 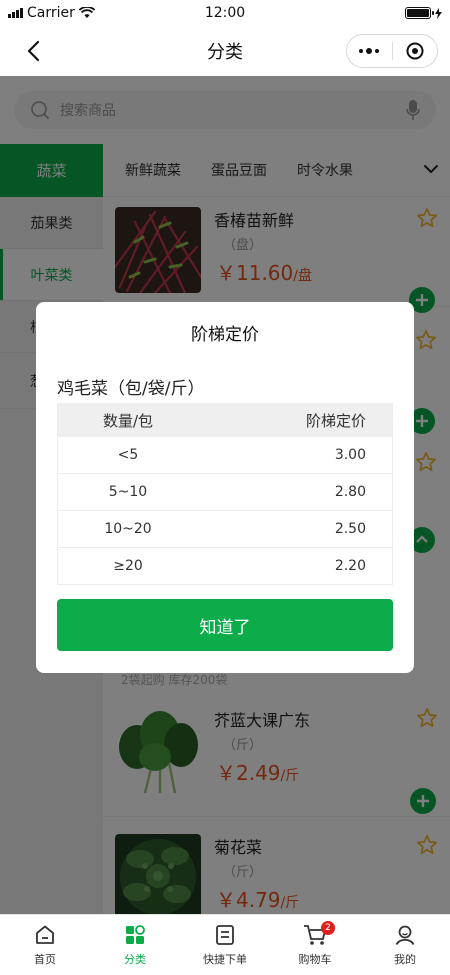 I want to click on modal-title: 阶梯定价, so click(x=225, y=335).